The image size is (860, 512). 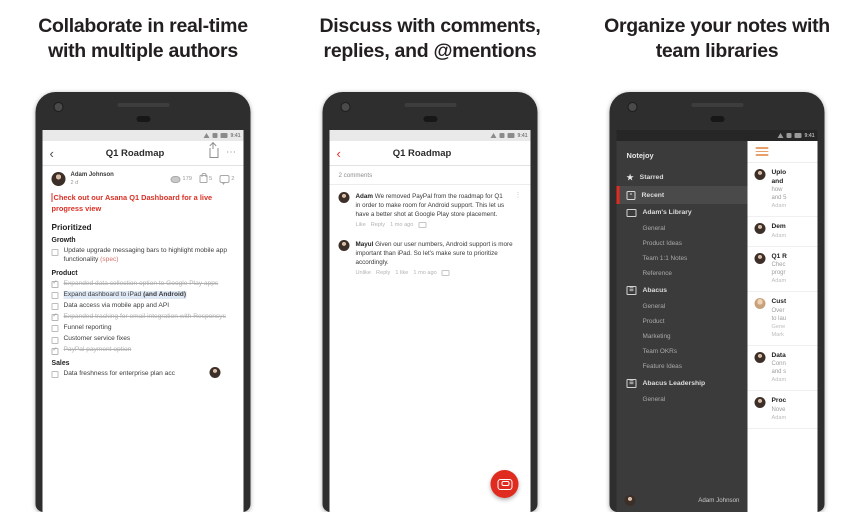 What do you see at coordinates (779, 198) in the screenshot?
I see `note-item-snippet-2: and 5` at bounding box center [779, 198].